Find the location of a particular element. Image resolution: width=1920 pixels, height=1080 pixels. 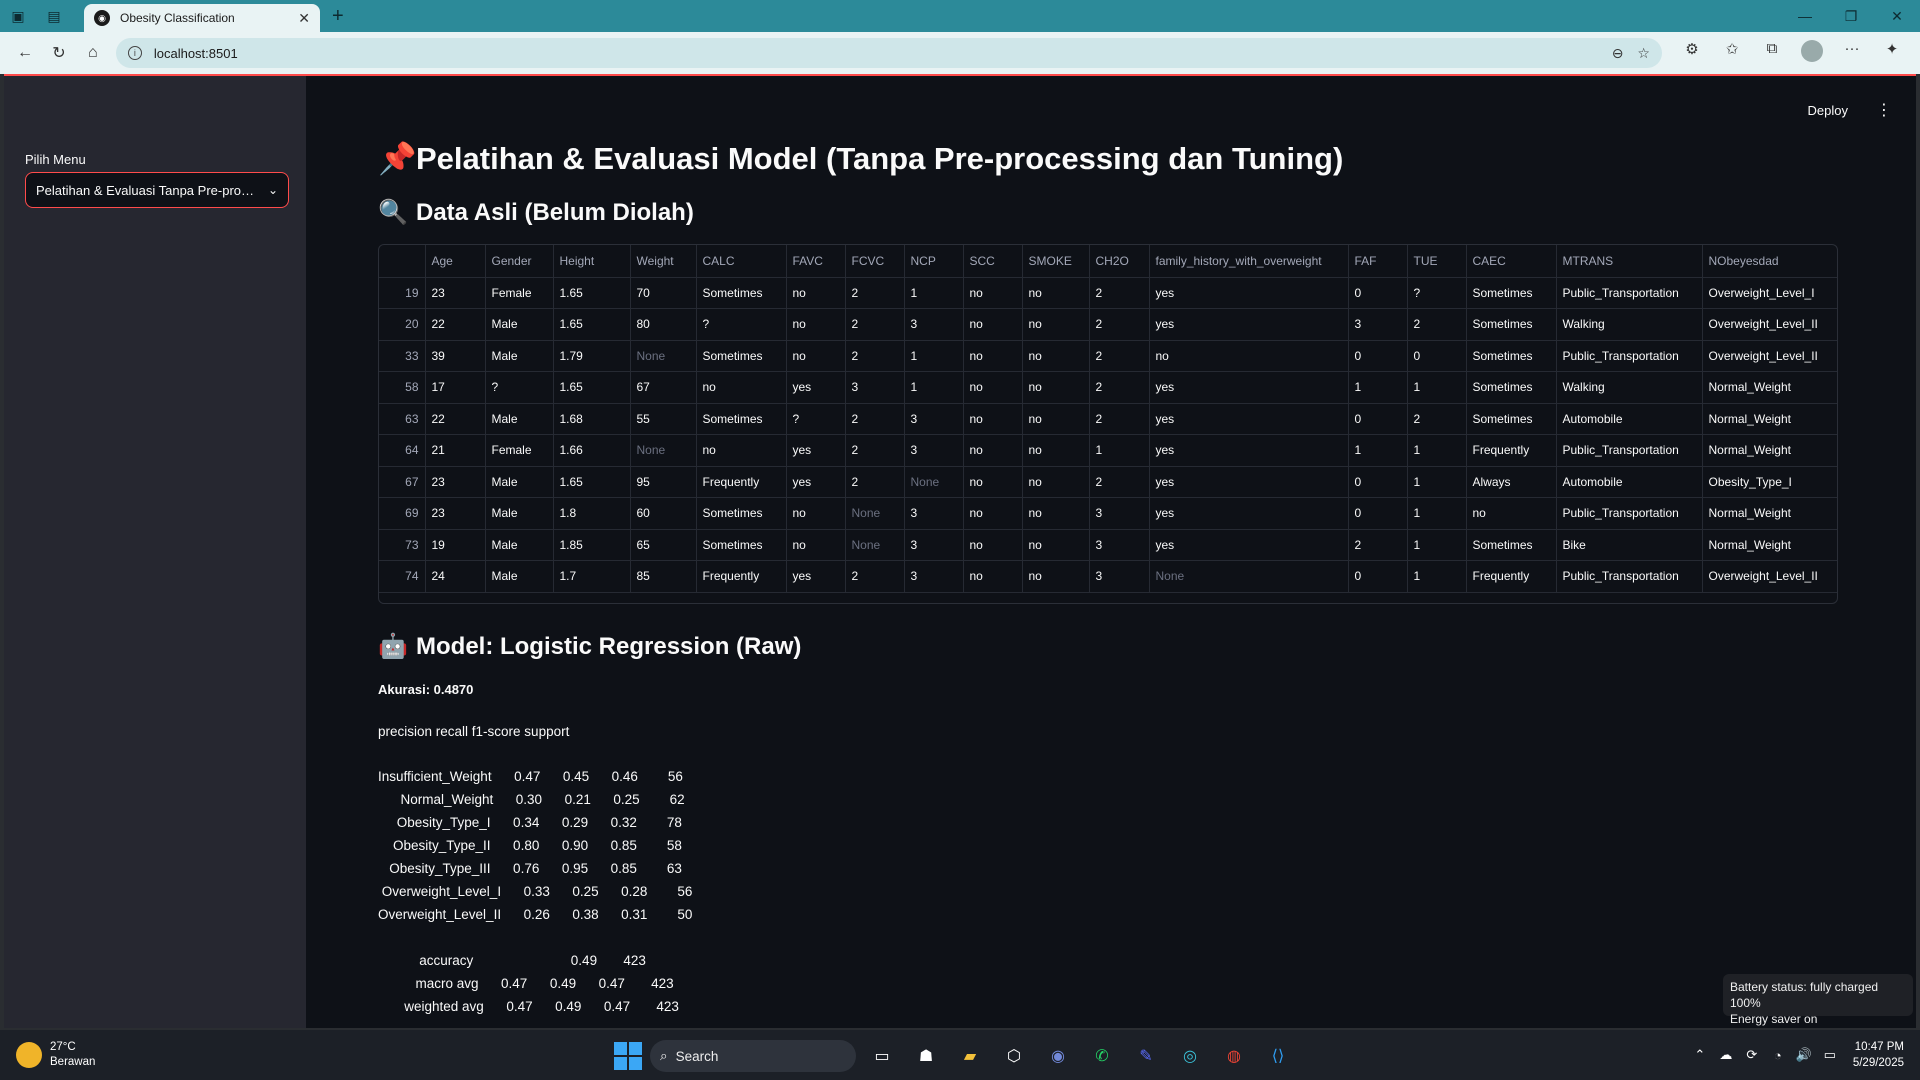

table-cell: Obesity_Type_I is located at coordinates (1769, 482).